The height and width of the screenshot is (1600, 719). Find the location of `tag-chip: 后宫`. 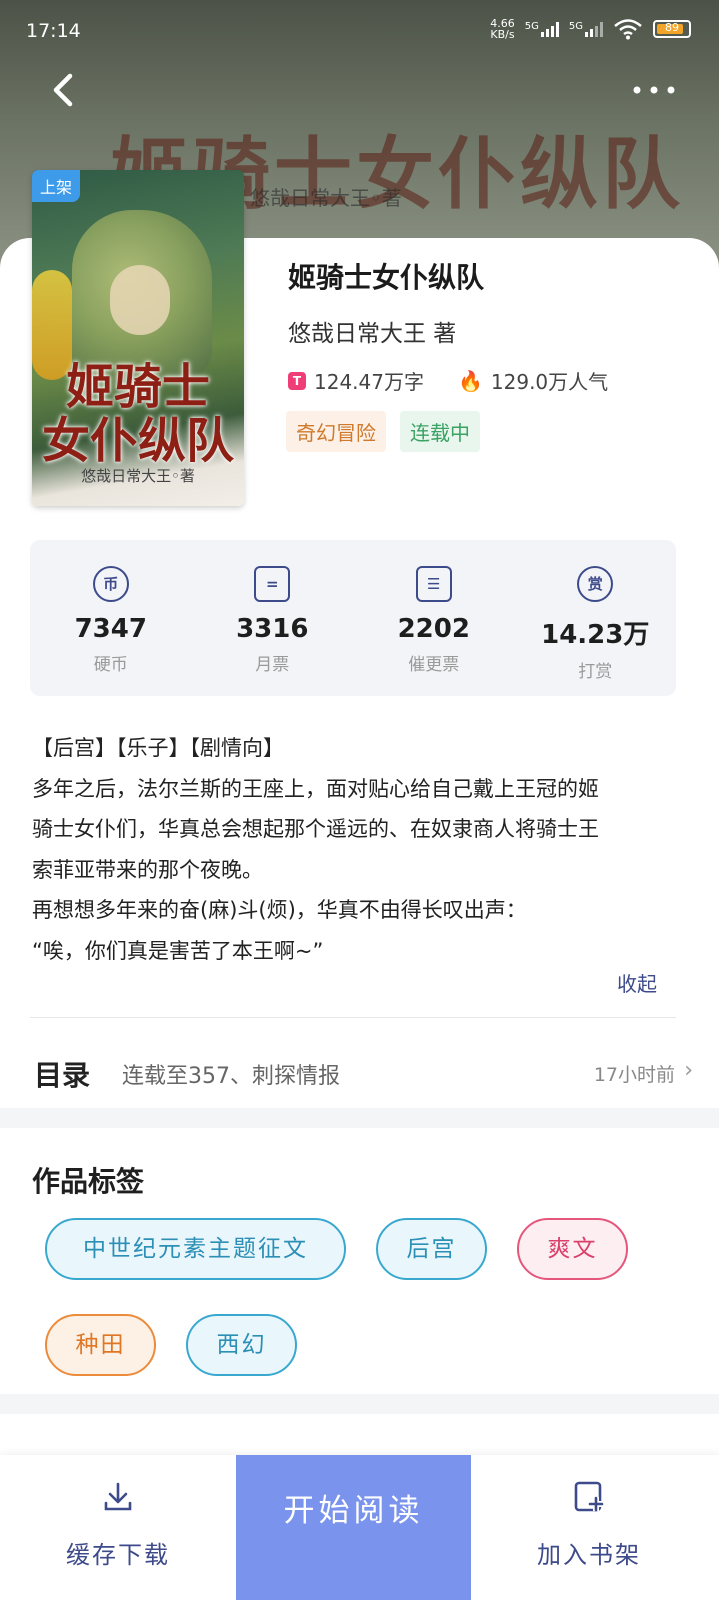

tag-chip: 后宫 is located at coordinates (431, 1249).